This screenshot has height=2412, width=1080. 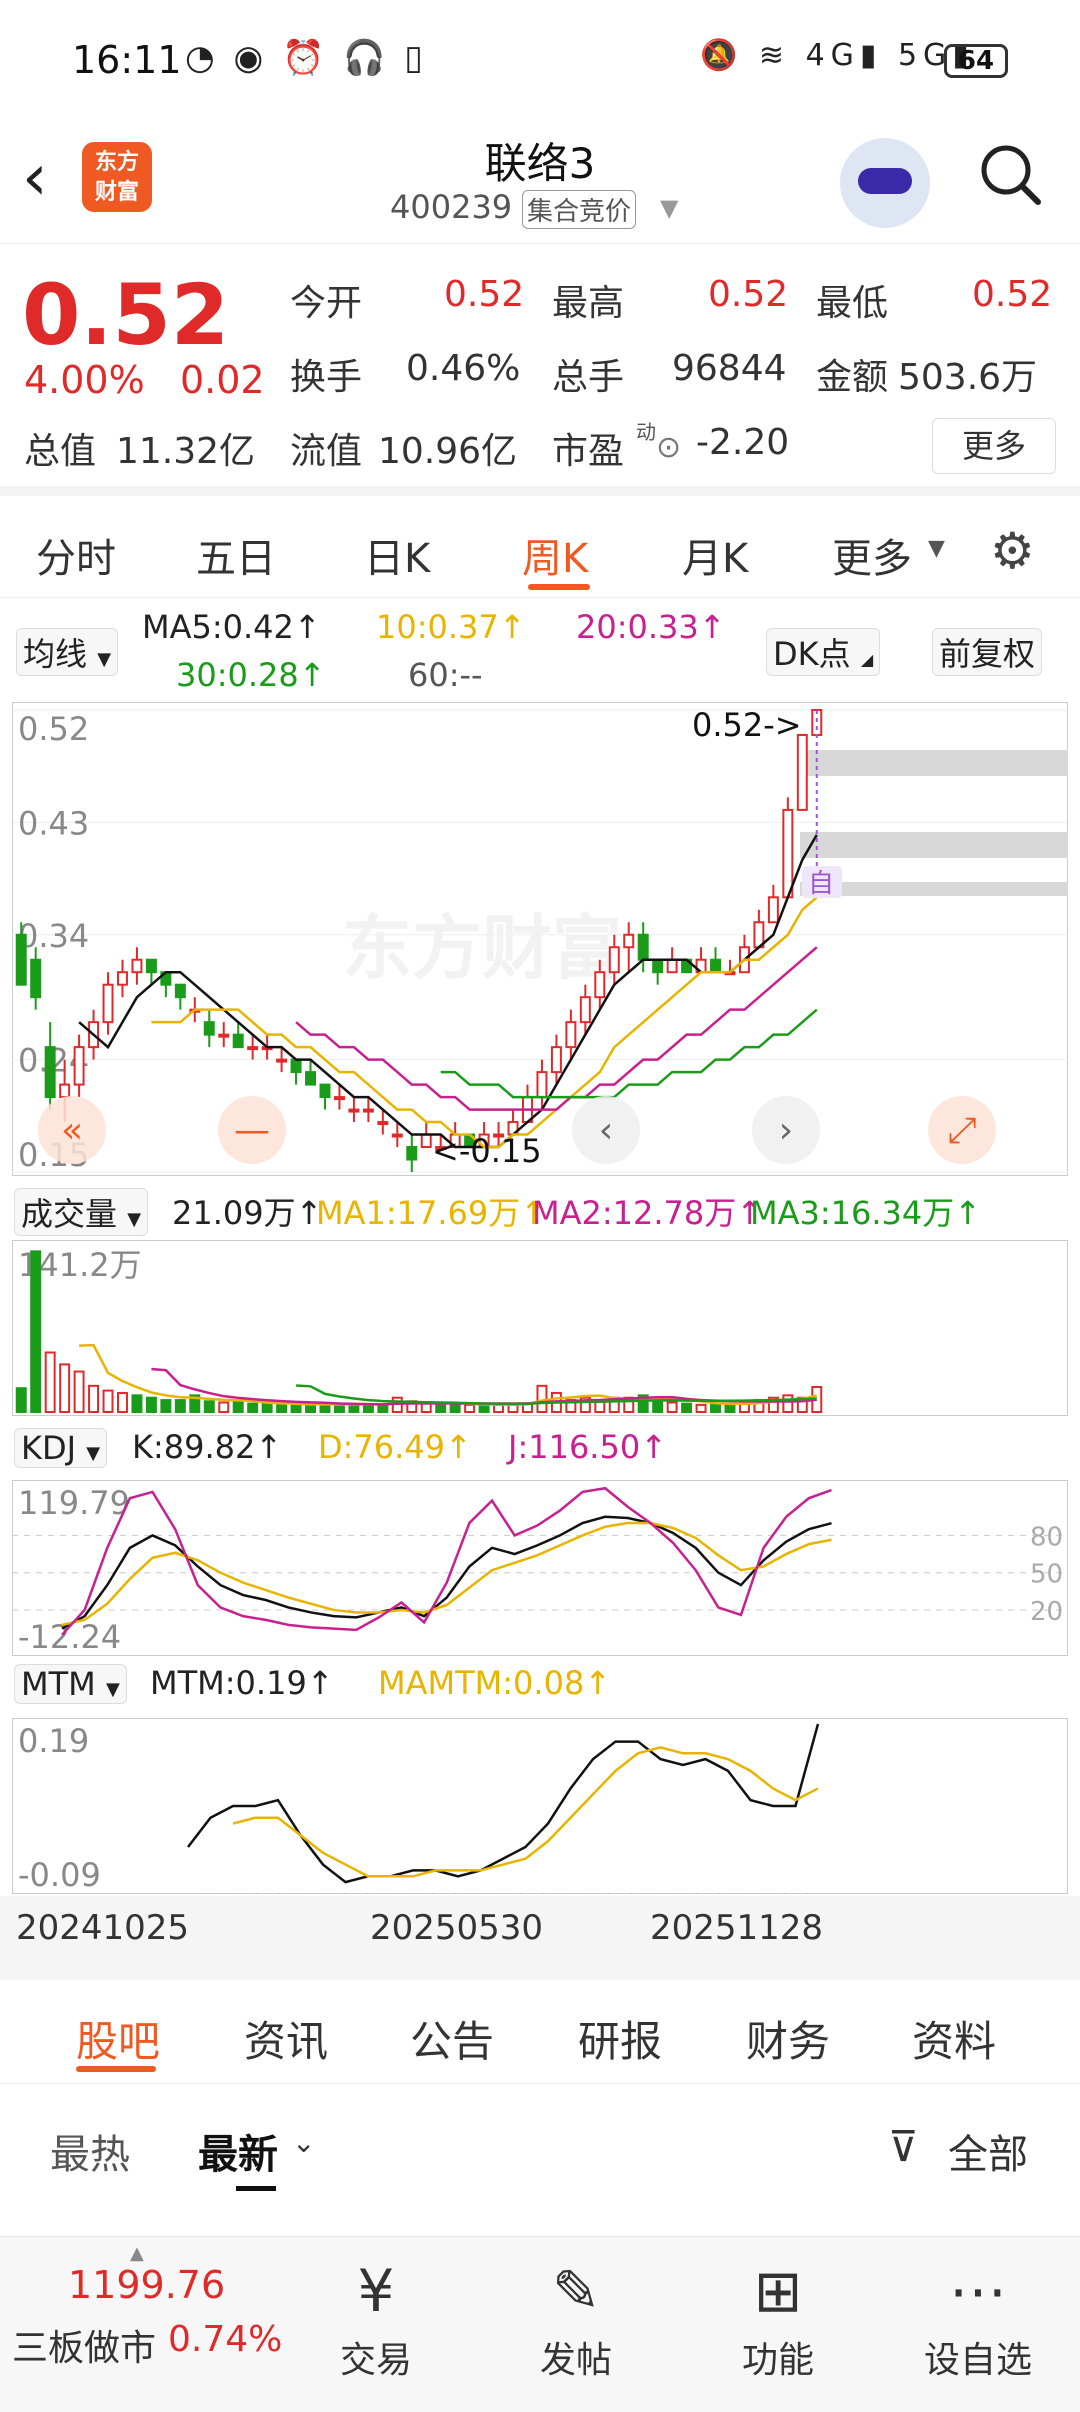 What do you see at coordinates (525, 1812) in the screenshot?
I see `mtm-line-mamtm` at bounding box center [525, 1812].